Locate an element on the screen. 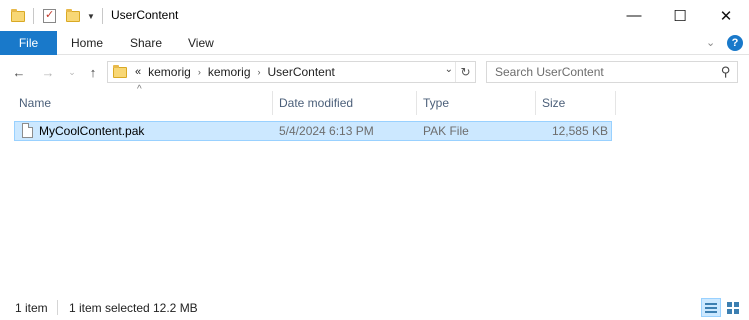  forward-button: → is located at coordinates (48, 72).